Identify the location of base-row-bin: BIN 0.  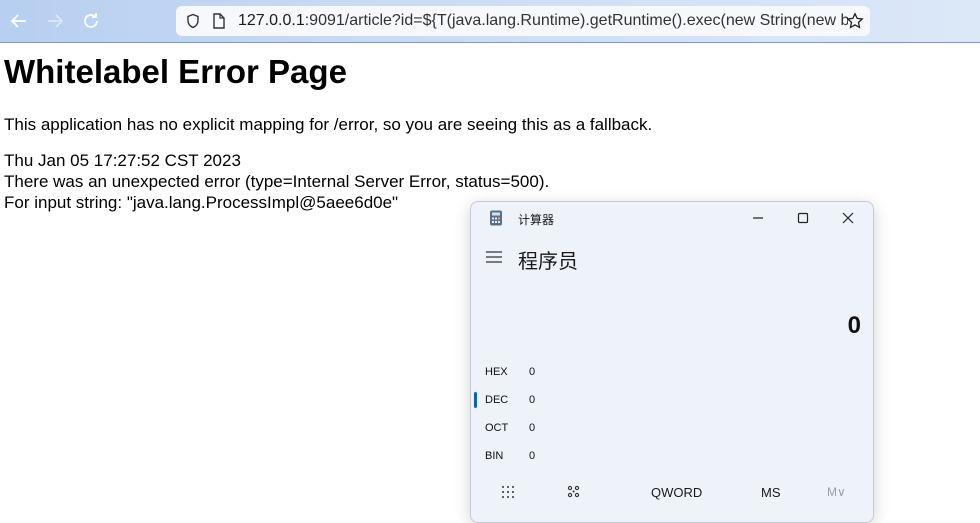
(510, 456).